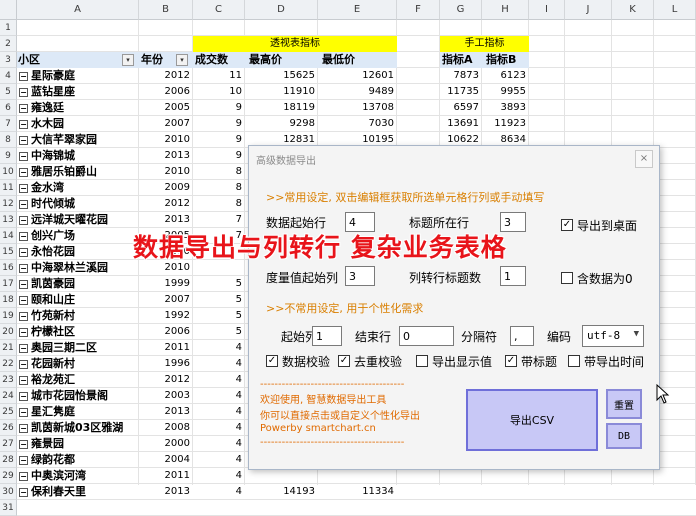  Describe the element at coordinates (281, 92) in the screenshot. I see `cell-max-price: 11910` at that location.